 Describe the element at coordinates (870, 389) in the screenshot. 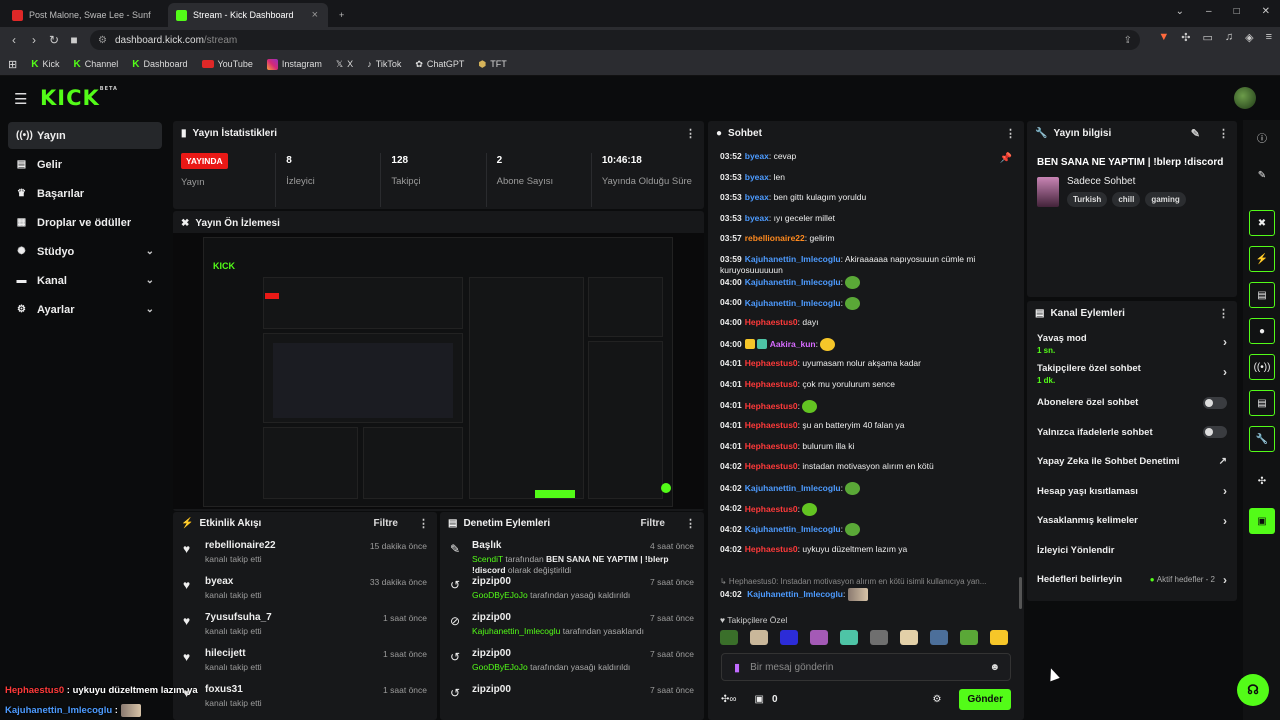

I see `chat-message: 04:01 Hephaestus0: çok mu yorulurum sence` at that location.